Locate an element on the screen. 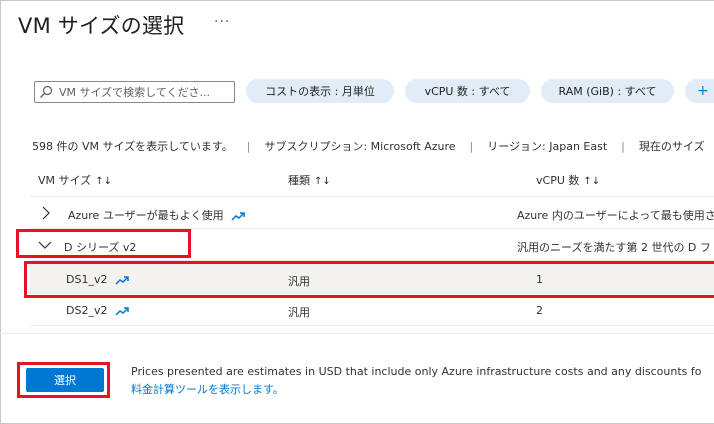 The width and height of the screenshot is (714, 424). page-title: VM サイズの選択 is located at coordinates (101, 26).